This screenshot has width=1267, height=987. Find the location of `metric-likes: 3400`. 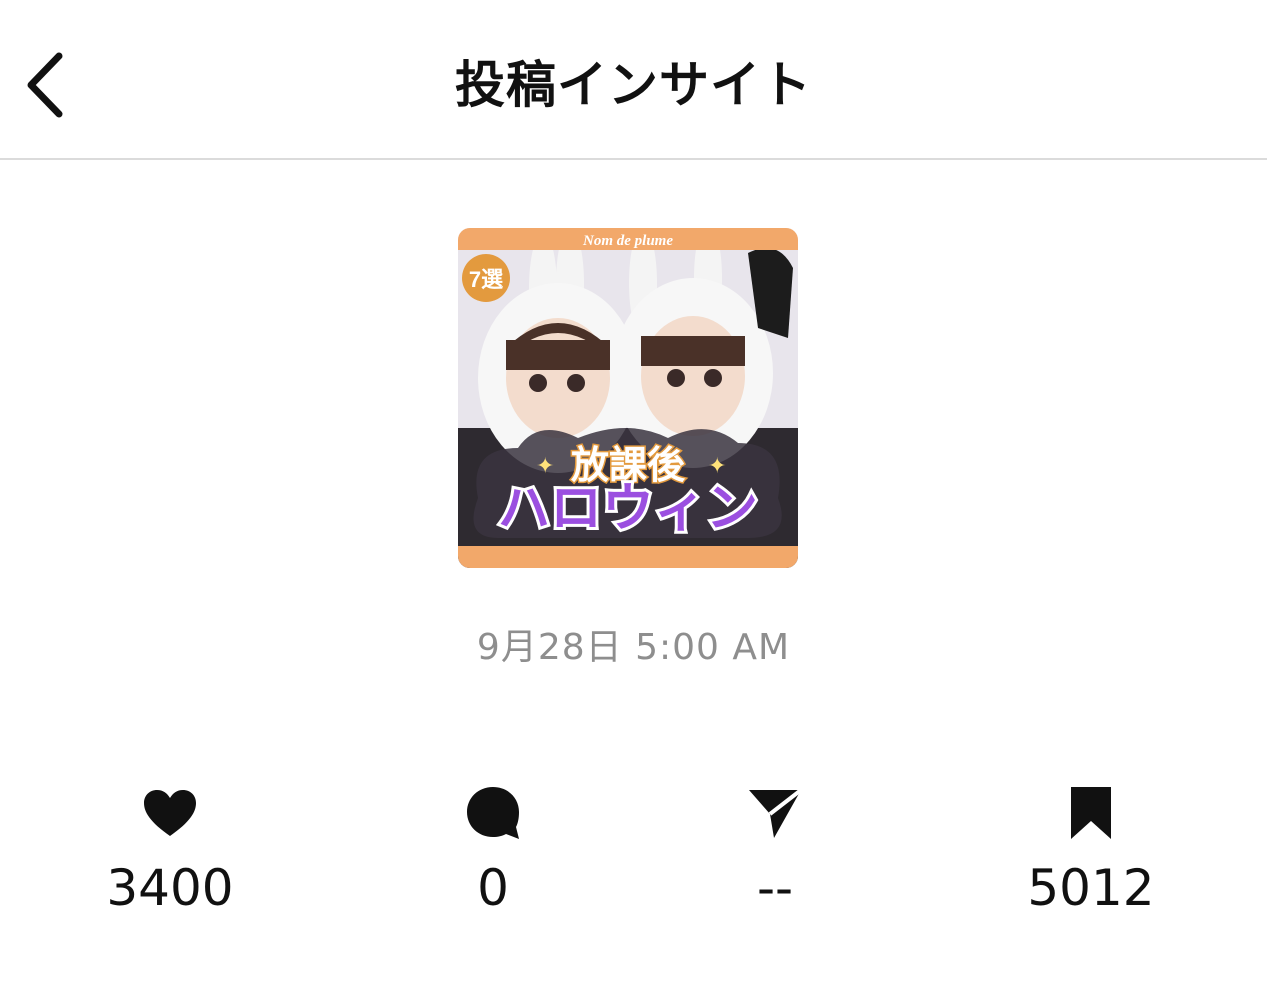

metric-likes: 3400 is located at coordinates (170, 850).